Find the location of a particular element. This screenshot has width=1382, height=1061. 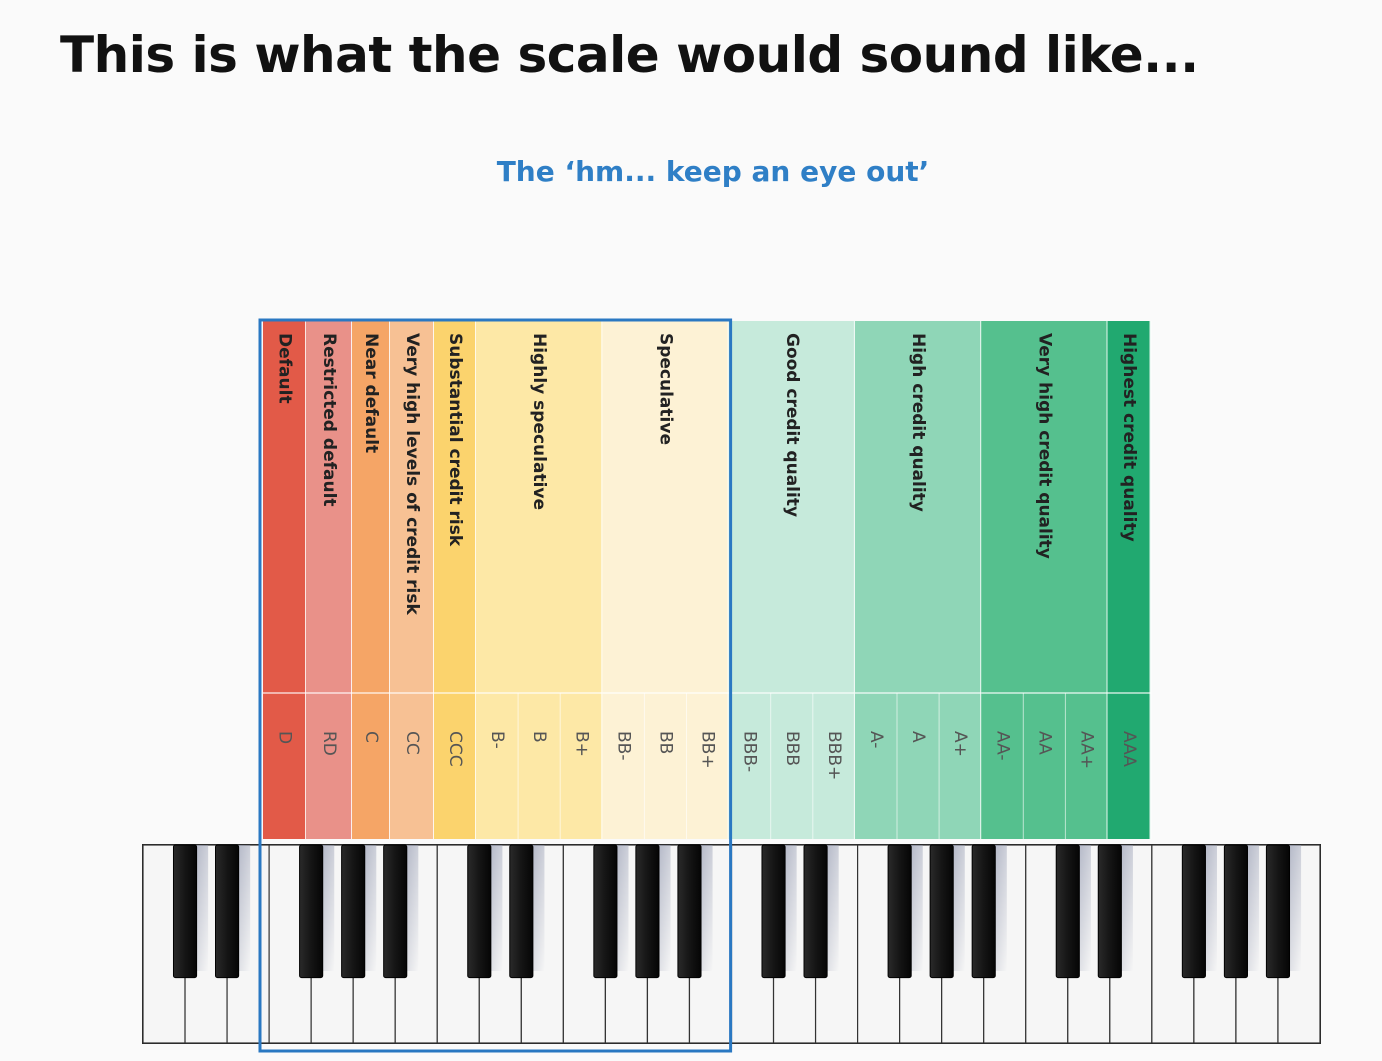

rating-code: D is located at coordinates (285, 737).